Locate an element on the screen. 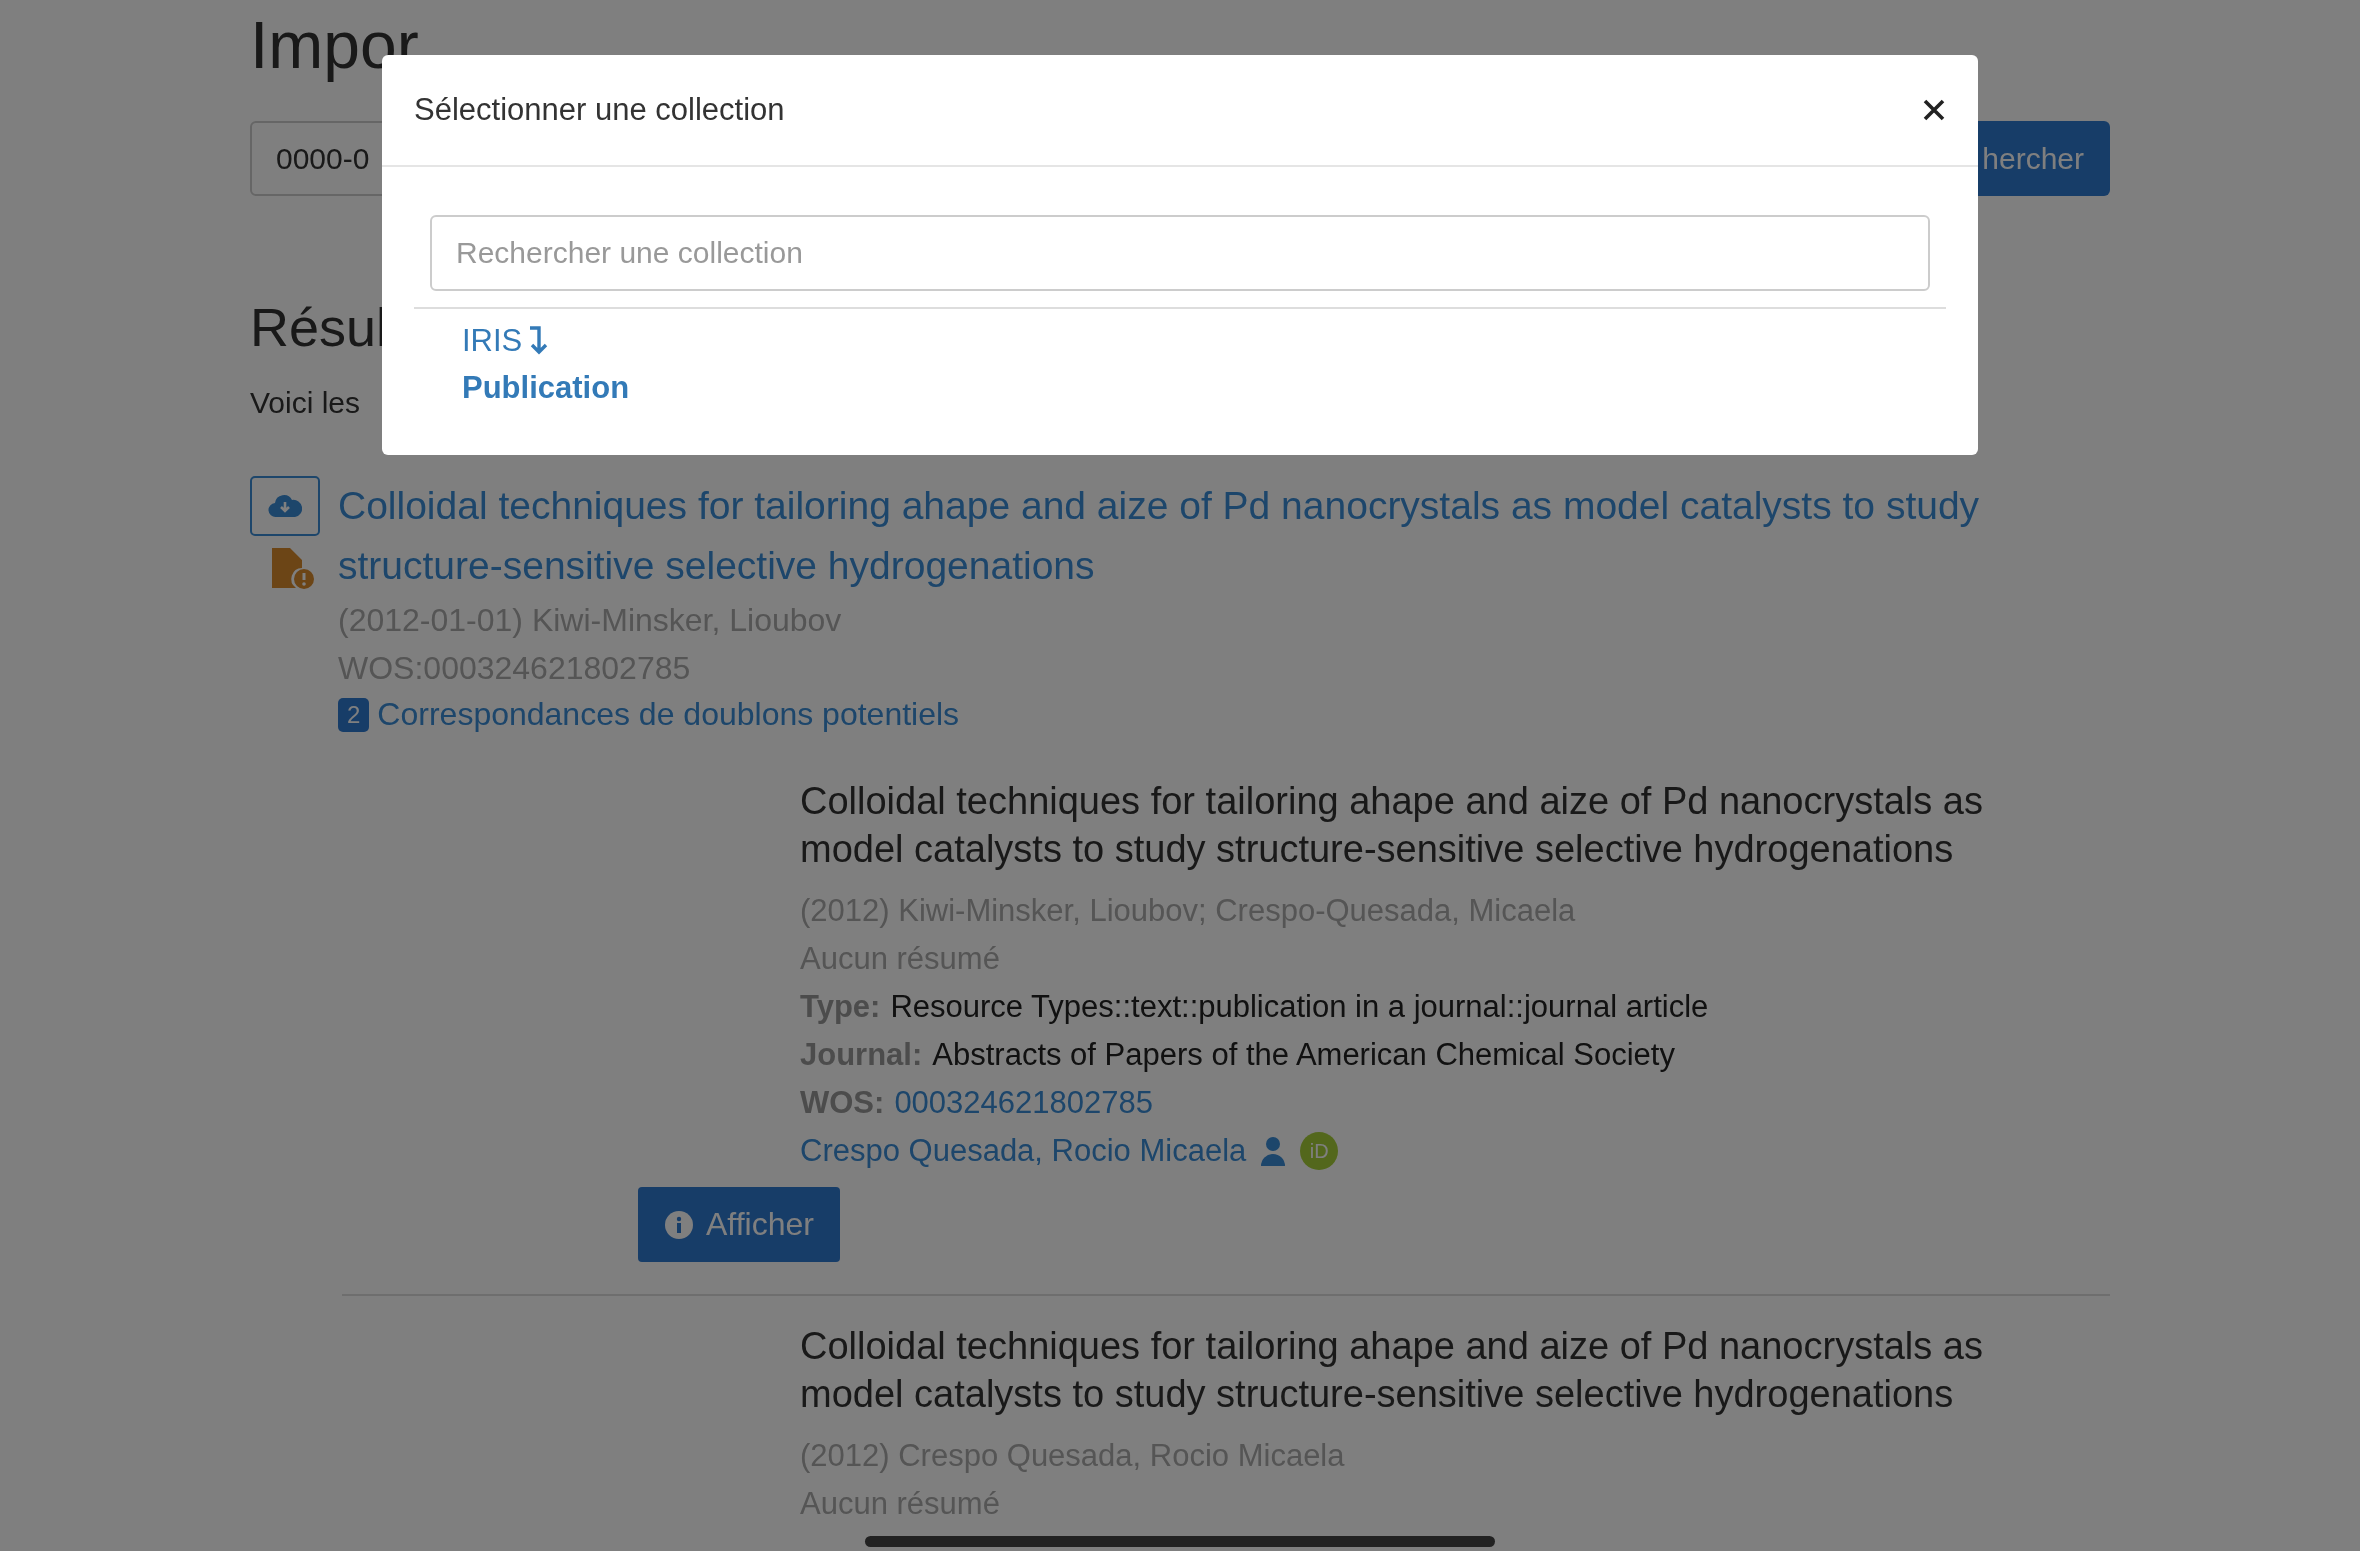 This screenshot has height=1551, width=2360. import-button is located at coordinates (285, 506).